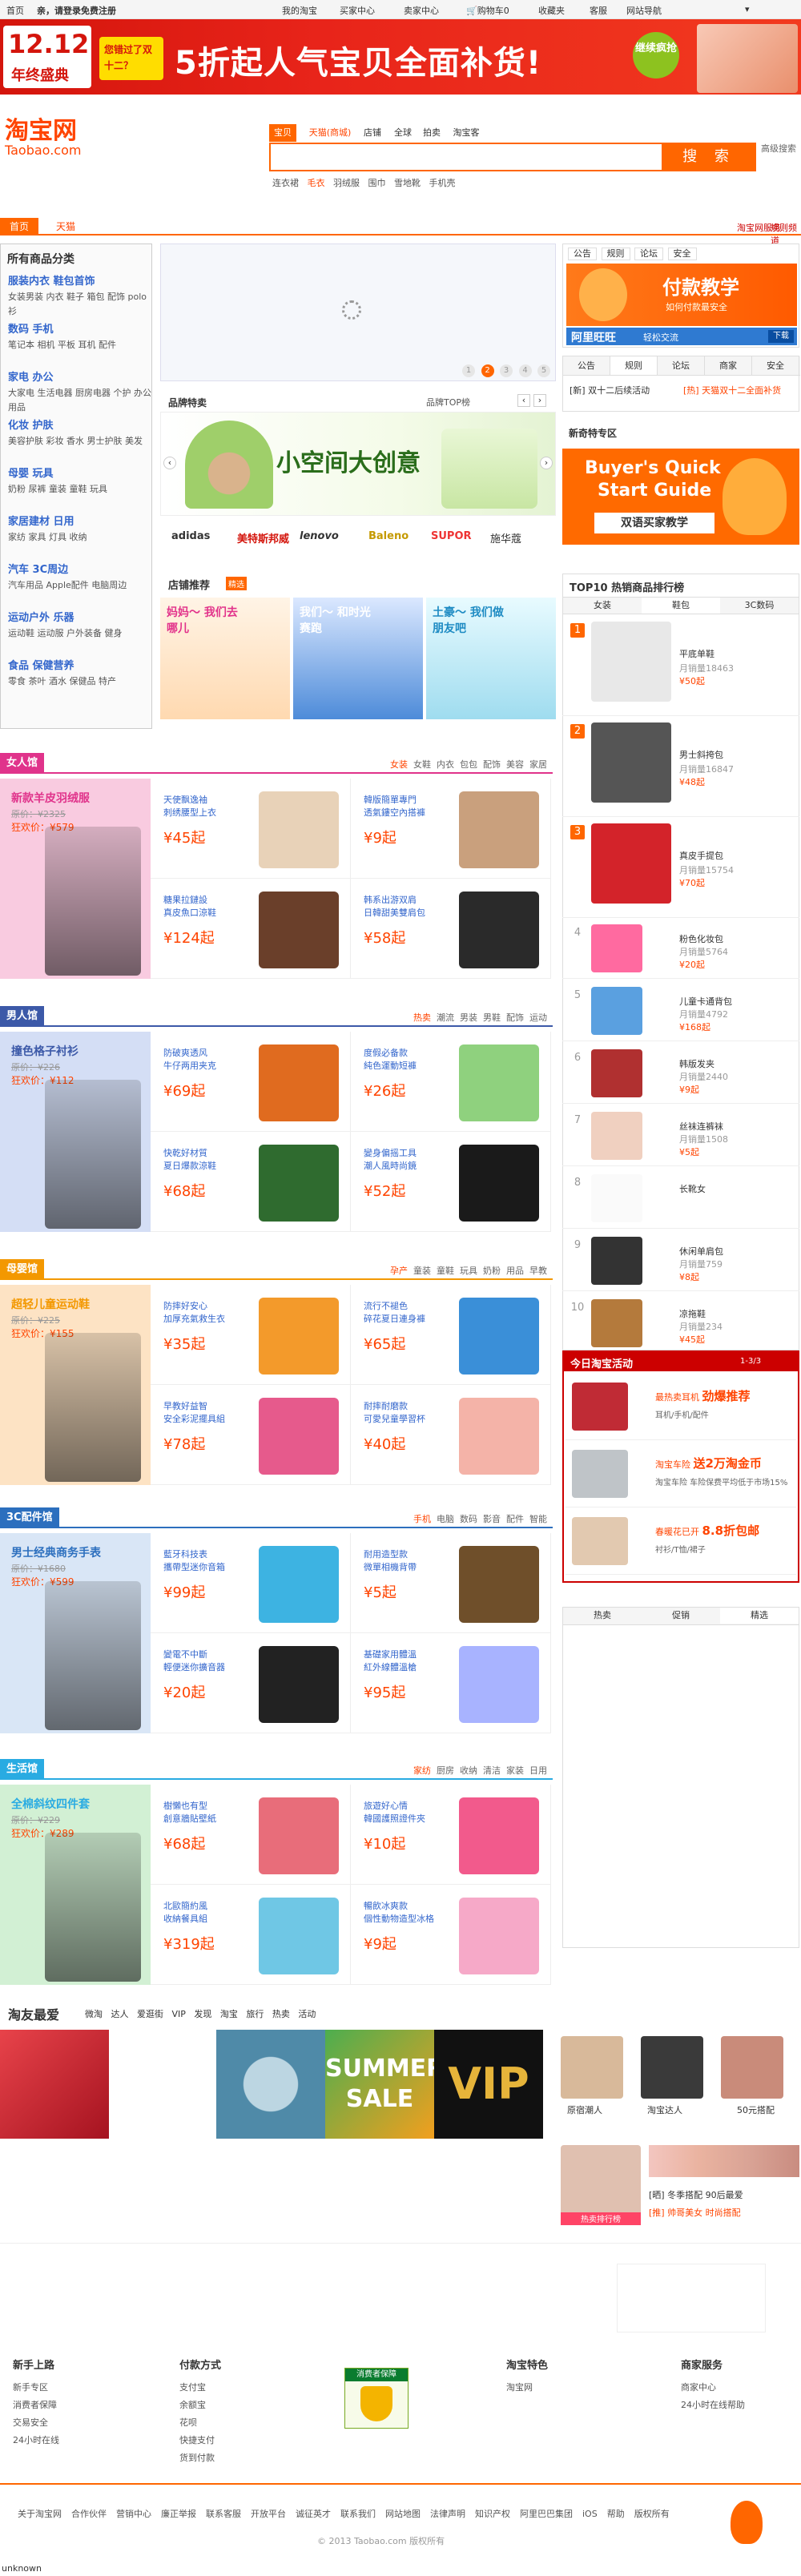 The height and width of the screenshot is (2576, 801). Describe the element at coordinates (756, 2110) in the screenshot. I see `friend-name: 50元搭配` at that location.